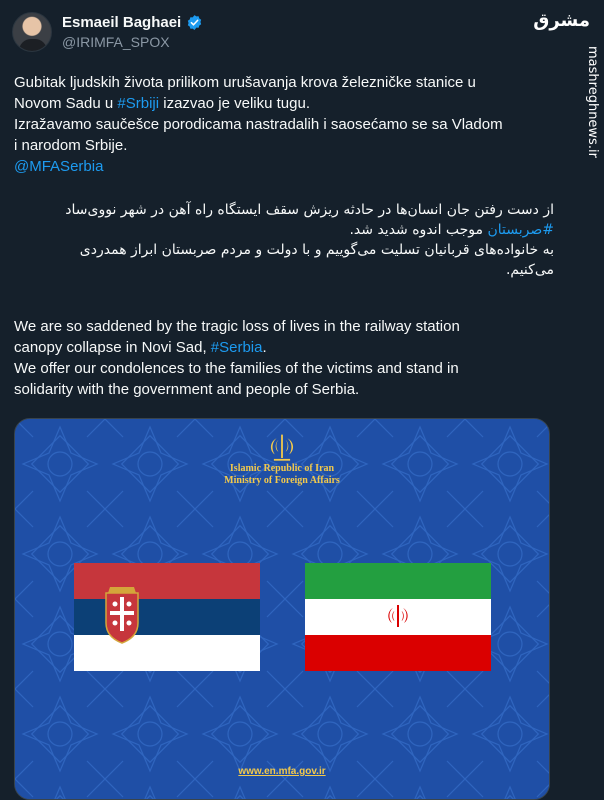 This screenshot has width=604, height=800. I want to click on mention-link: @MFASerbia, so click(281, 166).